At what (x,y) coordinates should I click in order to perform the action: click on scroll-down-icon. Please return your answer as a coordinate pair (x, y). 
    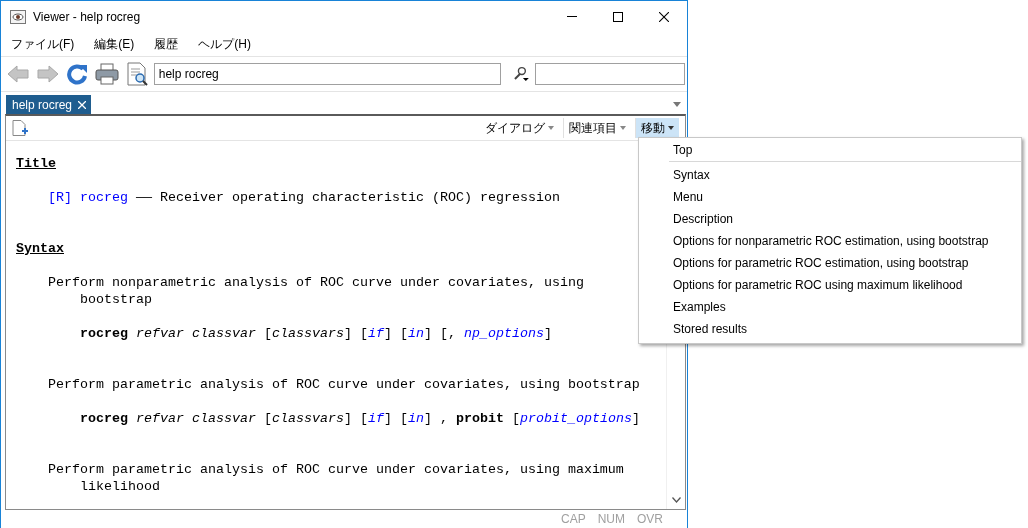
    Looking at the image, I should click on (676, 500).